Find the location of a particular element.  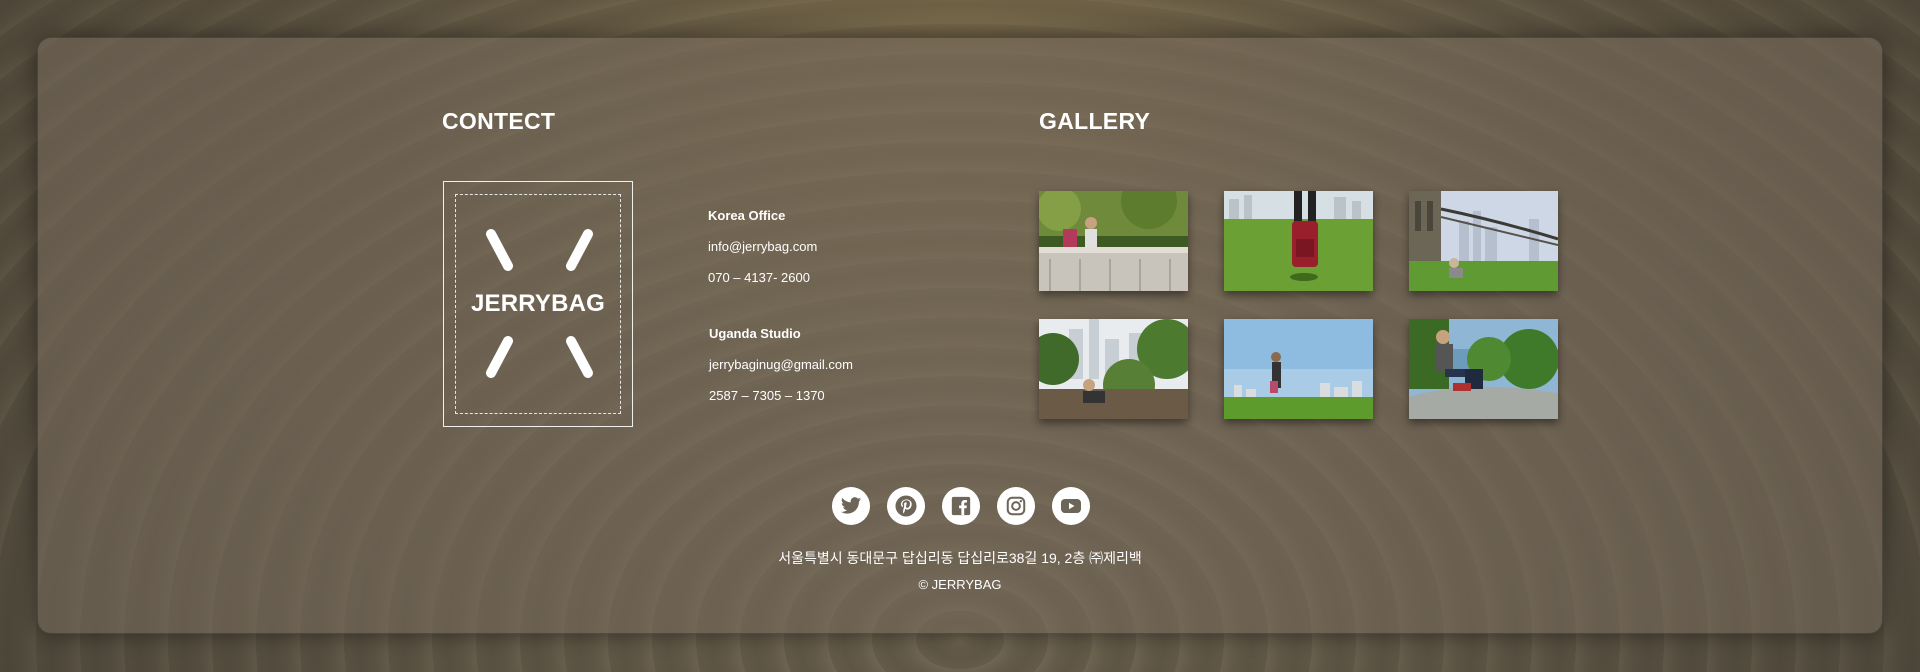

gallery-image-skyline-hill is located at coordinates (1298, 369).